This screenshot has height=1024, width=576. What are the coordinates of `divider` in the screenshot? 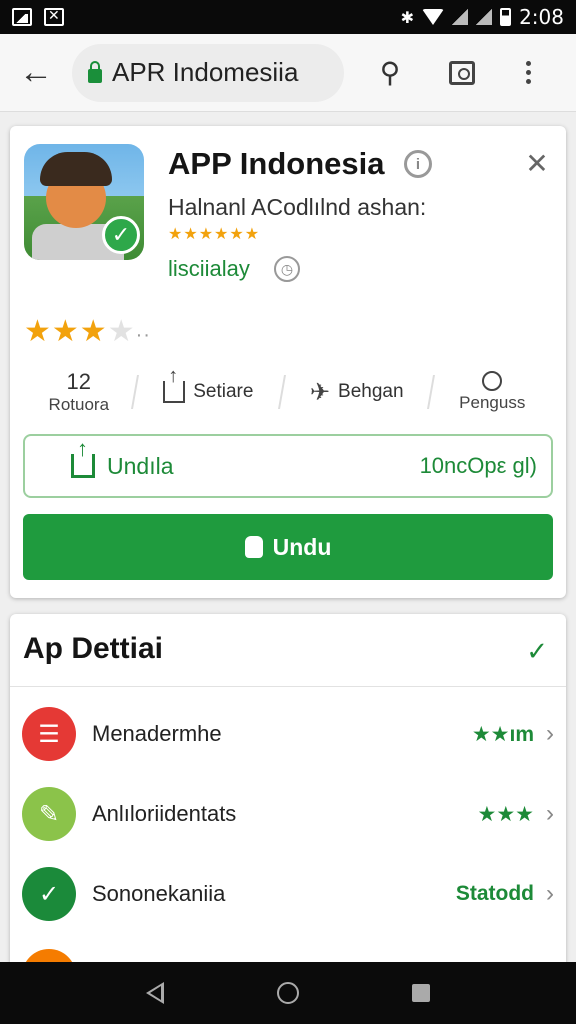 It's located at (288, 686).